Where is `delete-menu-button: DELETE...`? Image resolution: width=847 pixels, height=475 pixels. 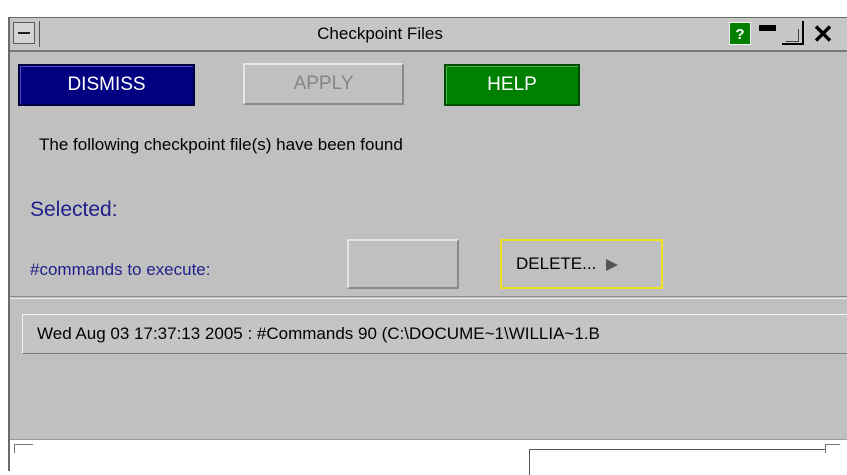
delete-menu-button: DELETE... is located at coordinates (581, 264).